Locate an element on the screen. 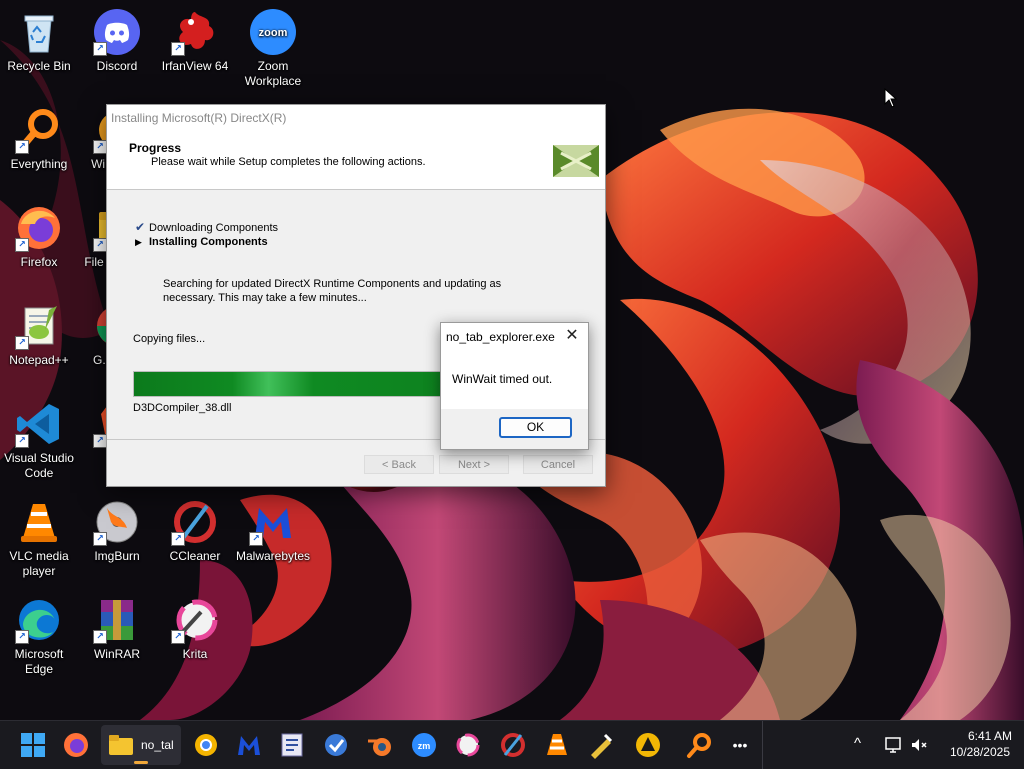  desktop-icon-label: Zoom Workplace is located at coordinates (273, 73).